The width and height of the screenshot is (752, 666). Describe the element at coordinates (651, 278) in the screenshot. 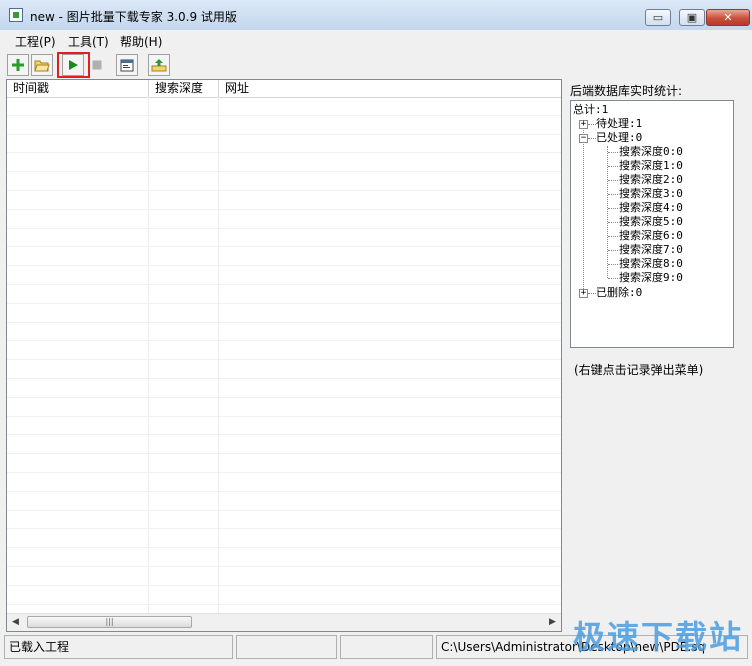

I see `tree-node-depth: 搜索深度9:0` at that location.